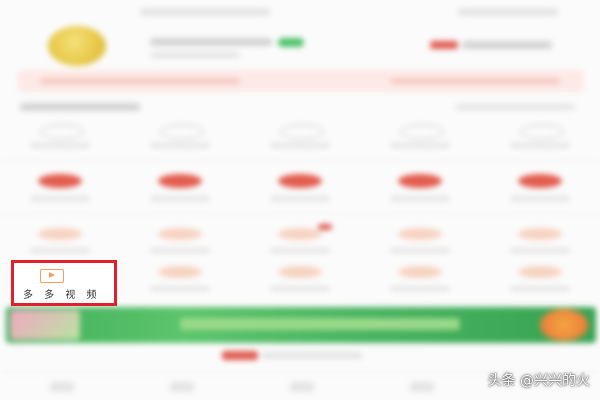 The image size is (600, 400). Describe the element at coordinates (538, 381) in the screenshot. I see `watermark-text: 头条 @兴兴的火` at that location.